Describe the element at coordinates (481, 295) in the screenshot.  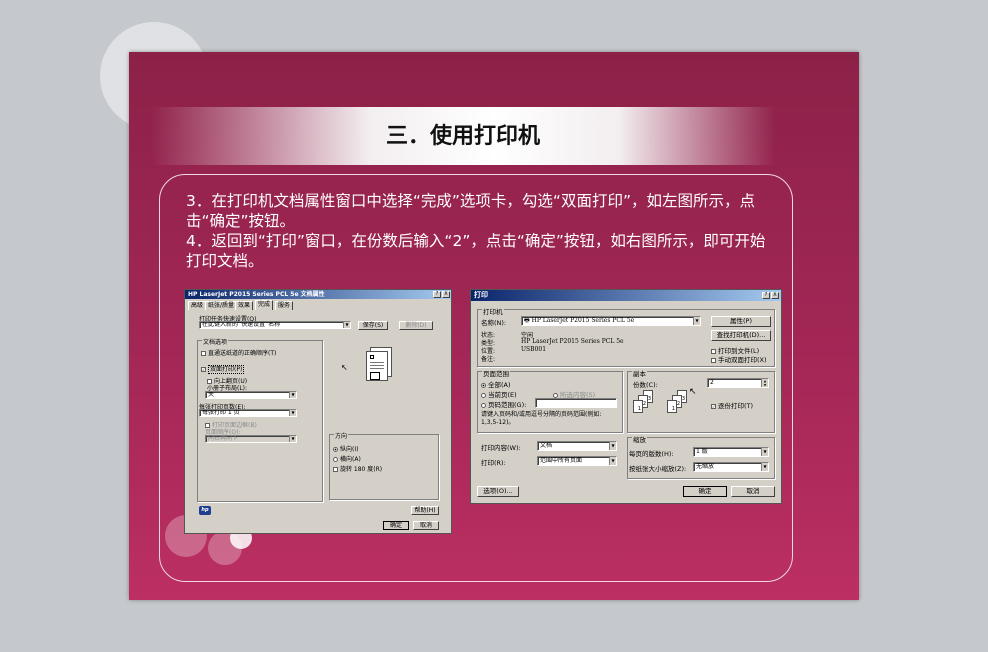
I see `print-dialog-title: 打印` at that location.